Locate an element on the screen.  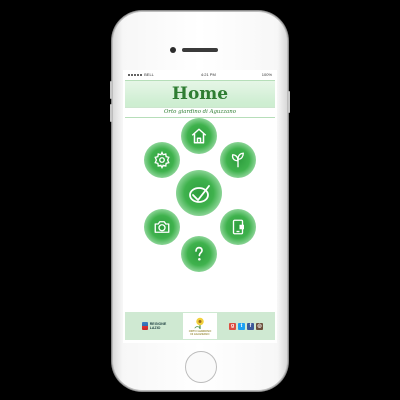
regione-lazio-logo: REGIONE LAZIO is located at coordinates (154, 326).